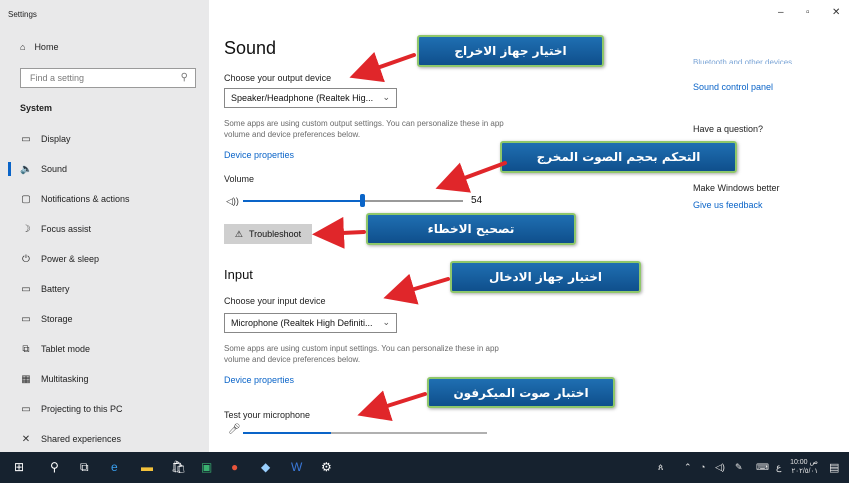  I want to click on clock-time: 10:00 ص, so click(804, 462).